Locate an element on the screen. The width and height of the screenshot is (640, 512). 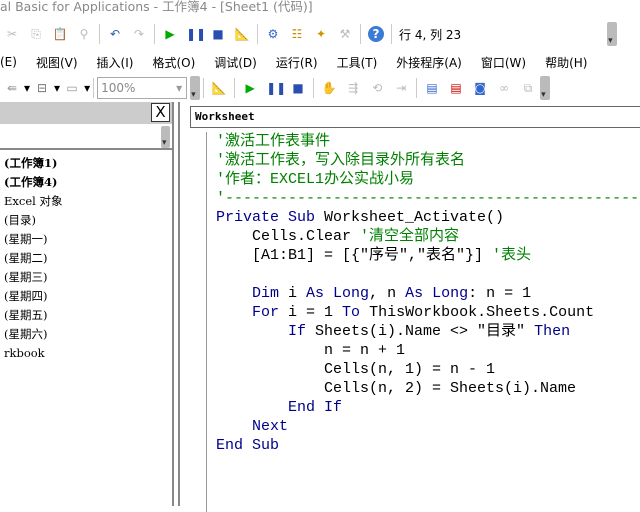
tree-item: Excel 对象 is located at coordinates (86, 201).